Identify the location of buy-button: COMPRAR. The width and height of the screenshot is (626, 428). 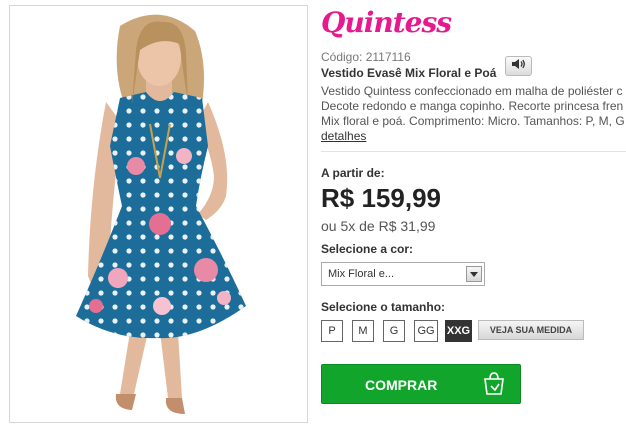
(421, 384).